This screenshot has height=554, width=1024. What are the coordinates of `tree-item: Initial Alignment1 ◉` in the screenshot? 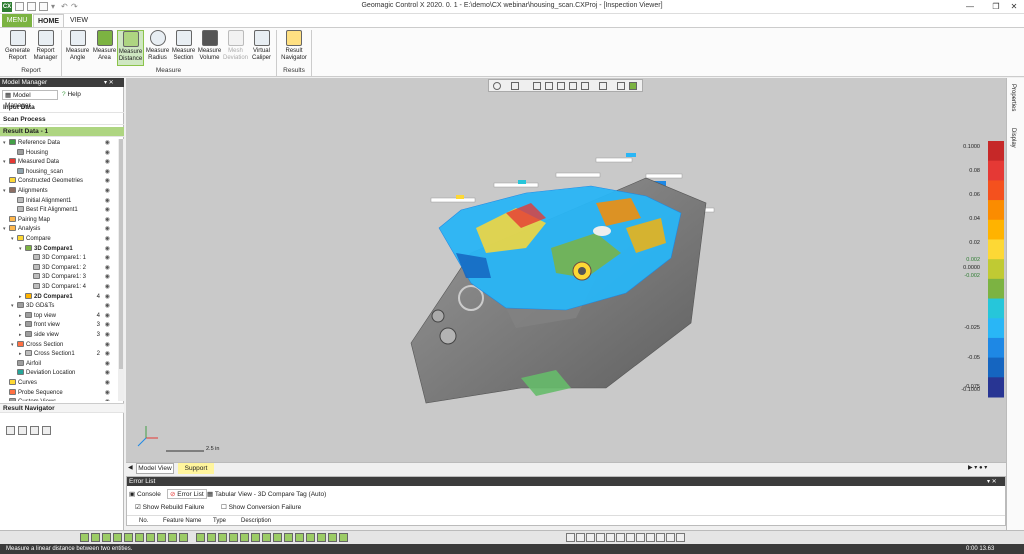 It's located at (64, 201).